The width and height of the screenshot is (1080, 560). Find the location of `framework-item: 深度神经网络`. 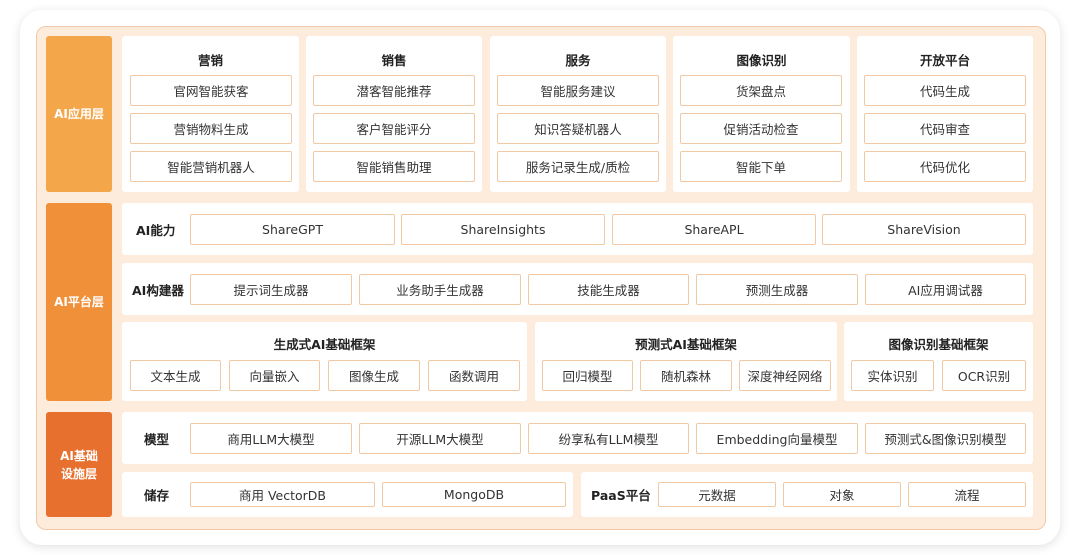

framework-item: 深度神经网络 is located at coordinates (785, 375).